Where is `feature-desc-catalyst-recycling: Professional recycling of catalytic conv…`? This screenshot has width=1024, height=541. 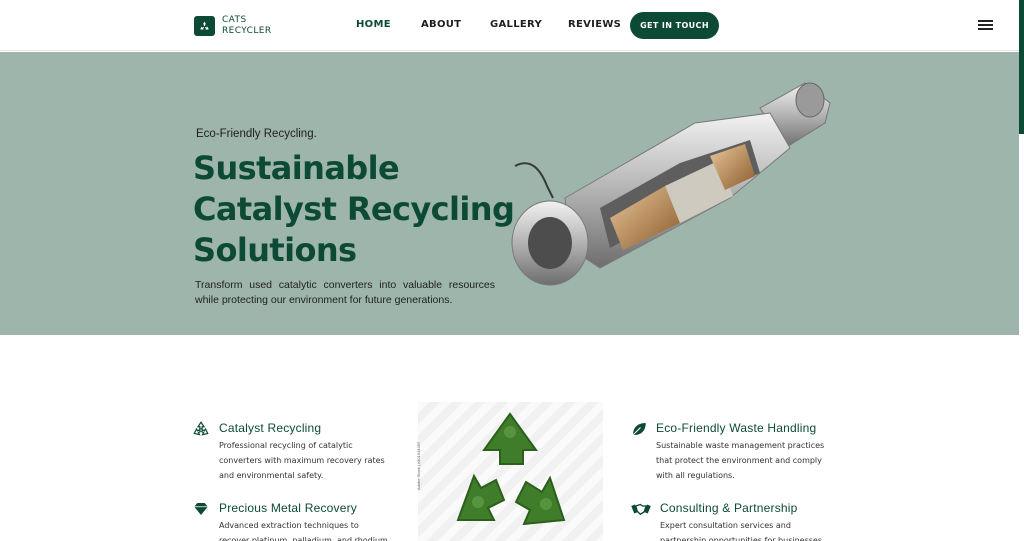
feature-desc-catalyst-recycling: Professional recycling of catalytic conv… is located at coordinates (302, 460).